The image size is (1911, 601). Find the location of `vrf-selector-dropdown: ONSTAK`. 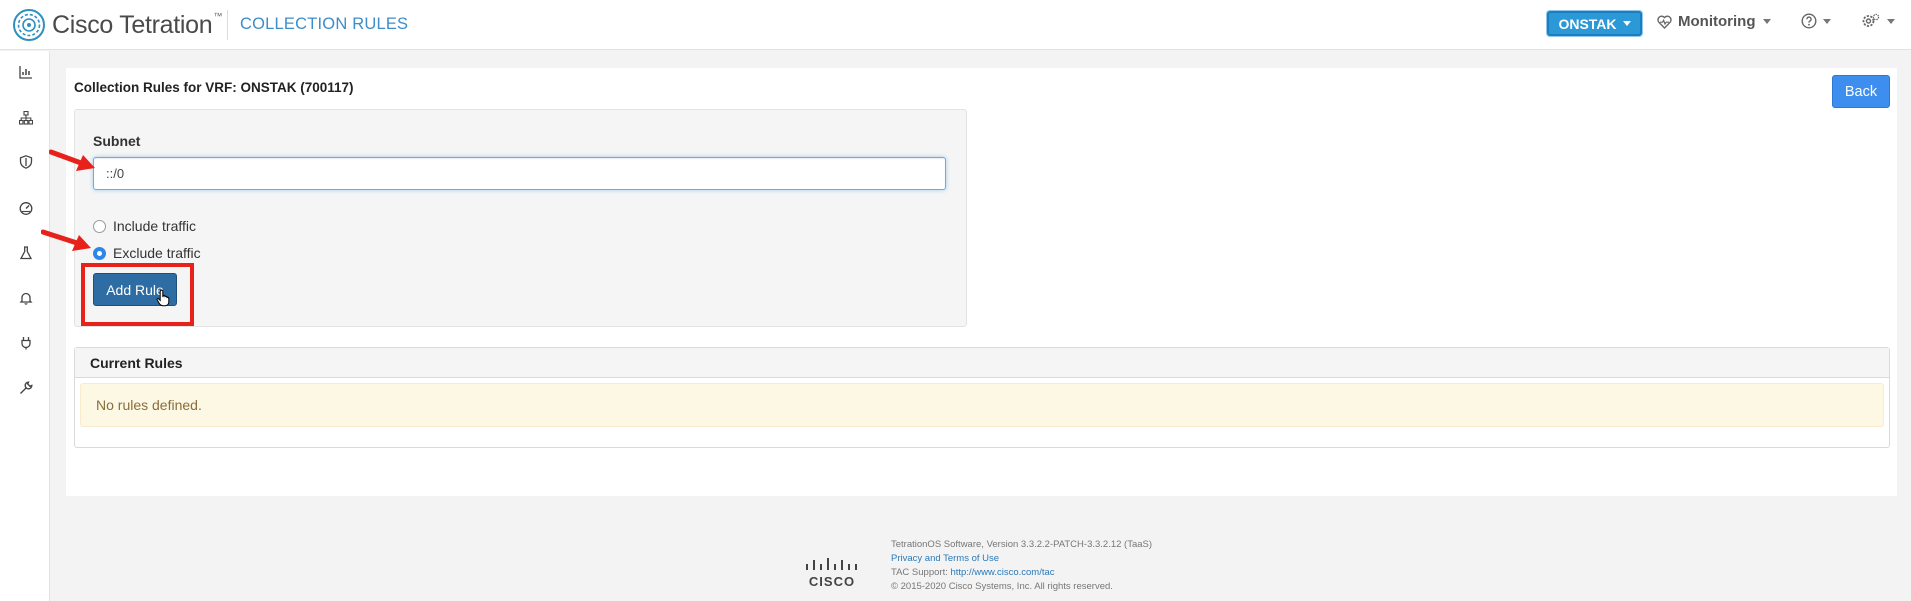

vrf-selector-dropdown: ONSTAK is located at coordinates (1594, 23).